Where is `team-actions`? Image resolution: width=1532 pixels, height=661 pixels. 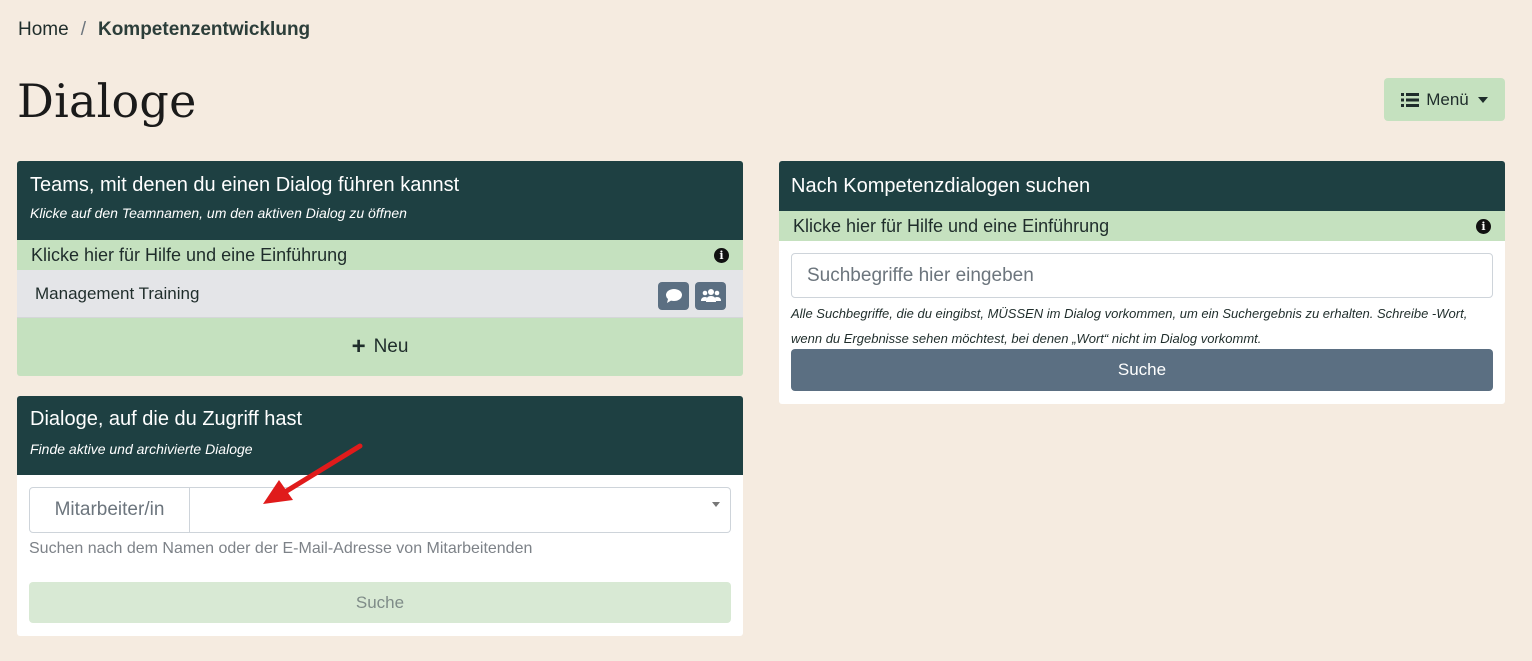 team-actions is located at coordinates (692, 295).